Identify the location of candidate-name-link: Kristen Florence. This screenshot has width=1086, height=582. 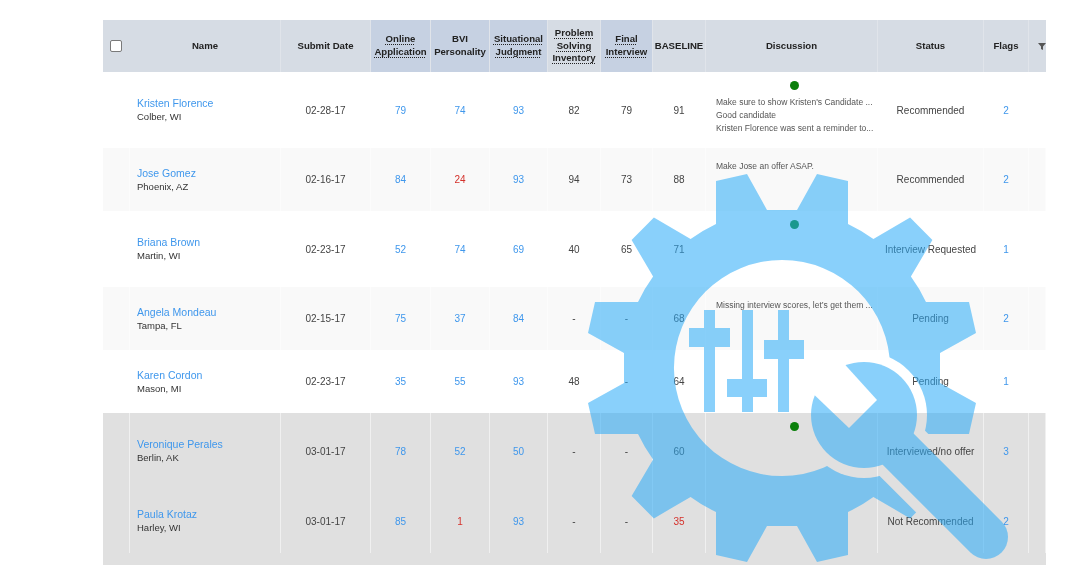
(175, 103).